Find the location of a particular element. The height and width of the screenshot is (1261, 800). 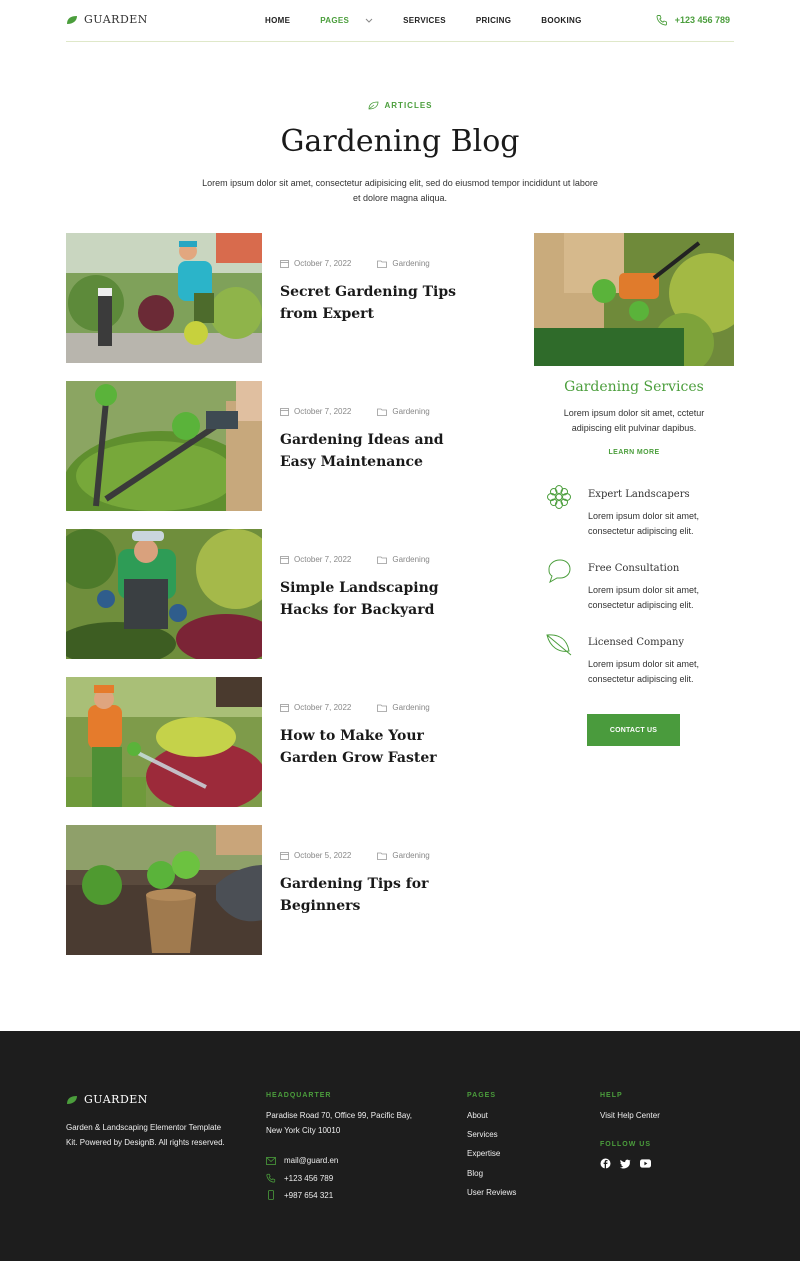

learn-more-link: LEARN MORE is located at coordinates (634, 452).